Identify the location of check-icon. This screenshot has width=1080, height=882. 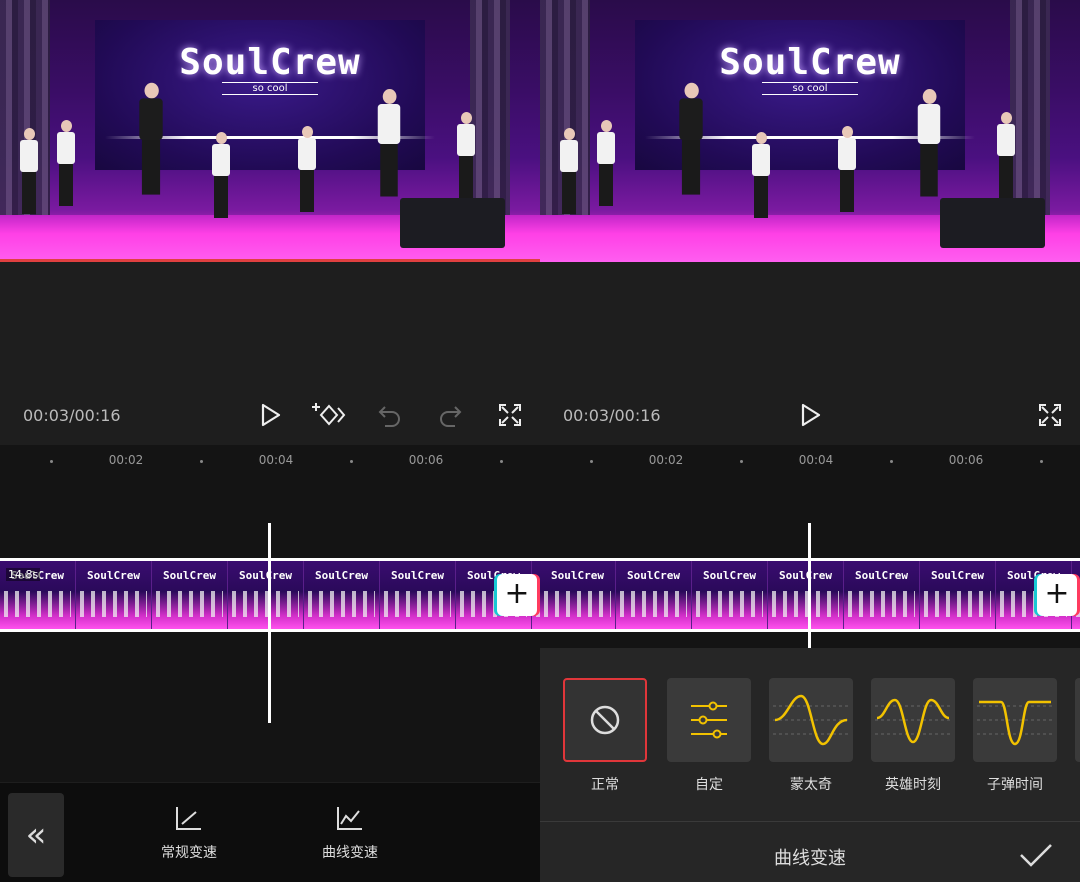
(1036, 855).